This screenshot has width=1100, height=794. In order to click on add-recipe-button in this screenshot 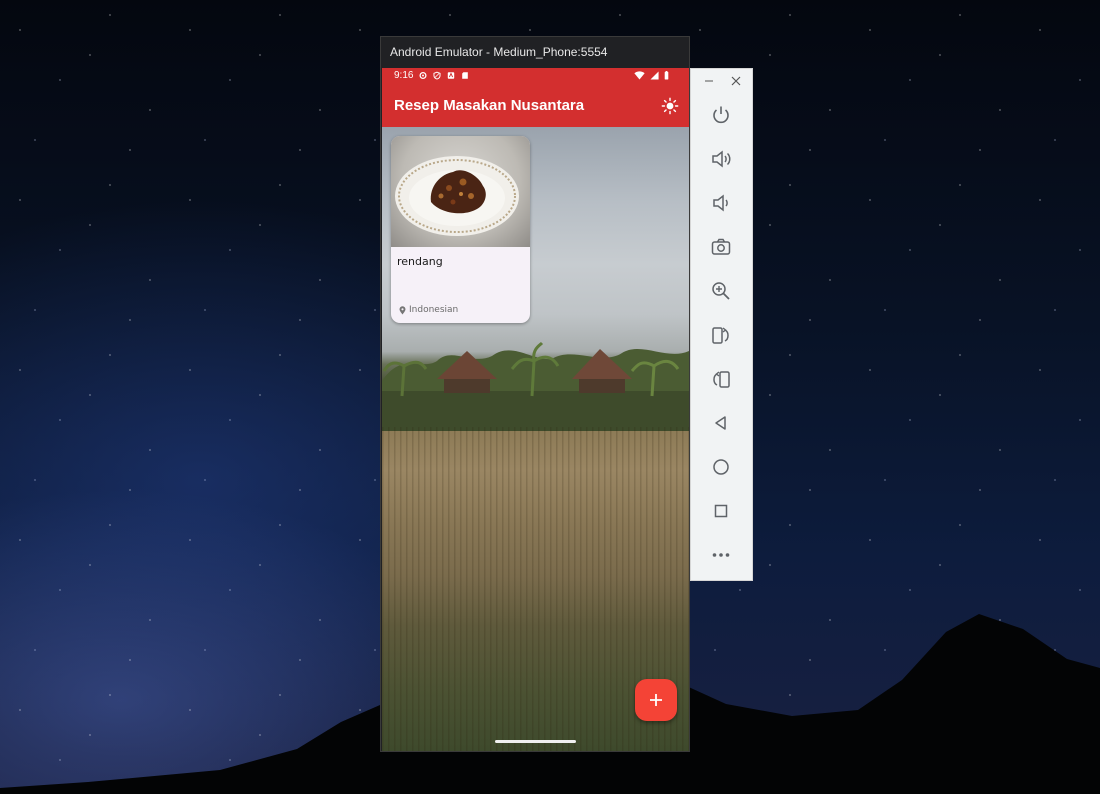, I will do `click(656, 700)`.